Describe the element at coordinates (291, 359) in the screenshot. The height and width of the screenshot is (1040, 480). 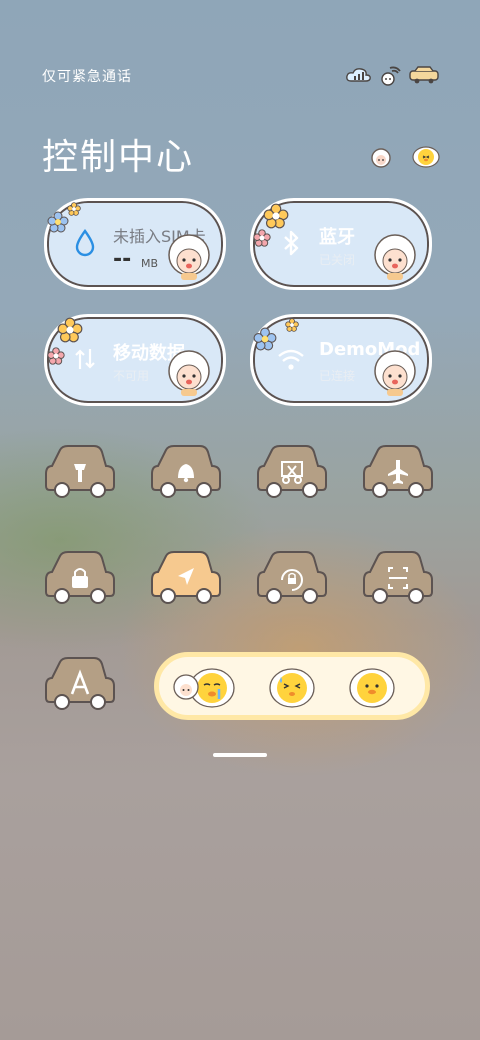
I see `wifi-icon` at that location.